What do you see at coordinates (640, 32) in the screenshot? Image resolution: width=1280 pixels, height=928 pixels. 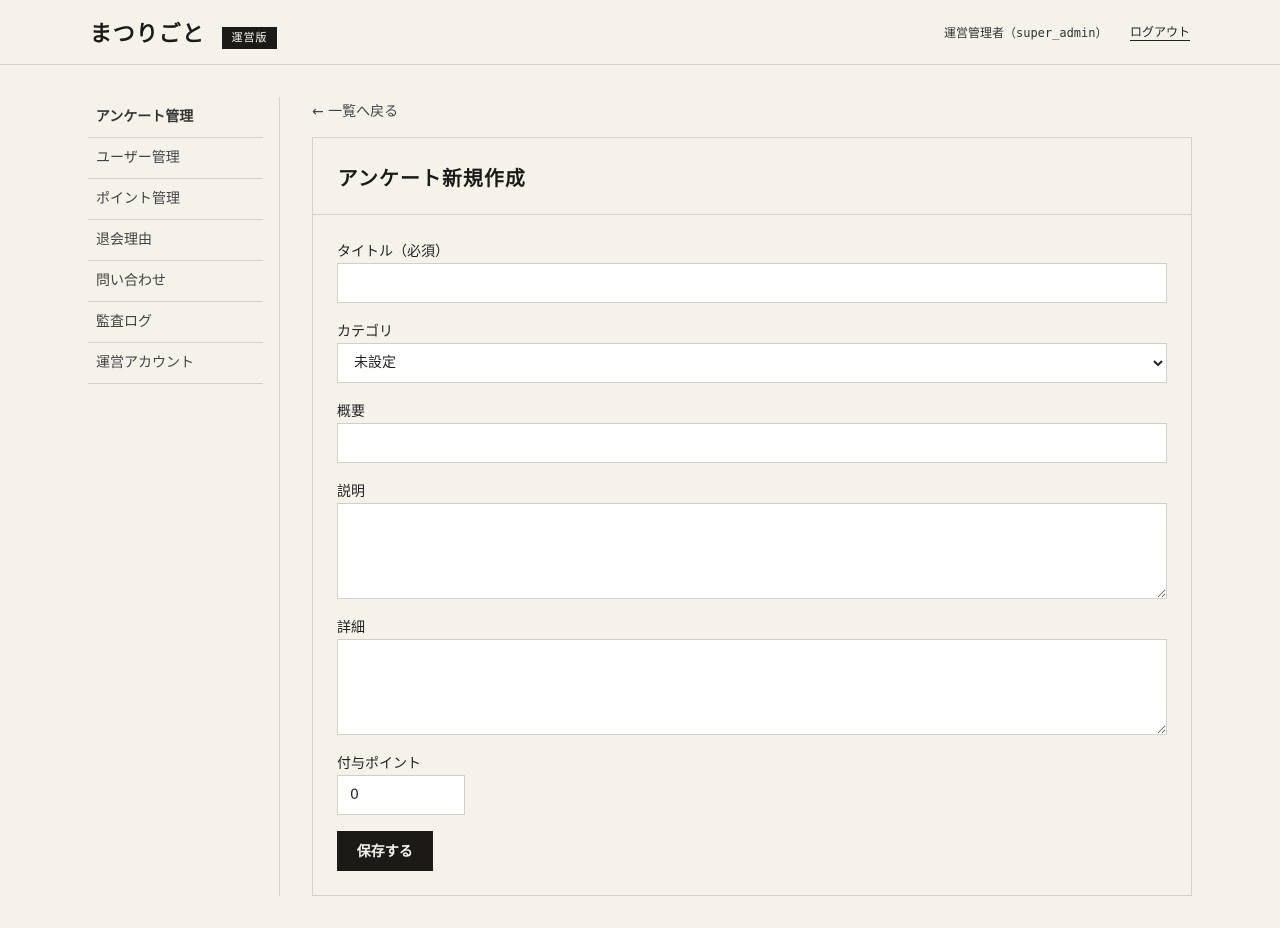 I see `header: まつりごと 運営版 運営管理者（super_admin） ログアウト` at bounding box center [640, 32].